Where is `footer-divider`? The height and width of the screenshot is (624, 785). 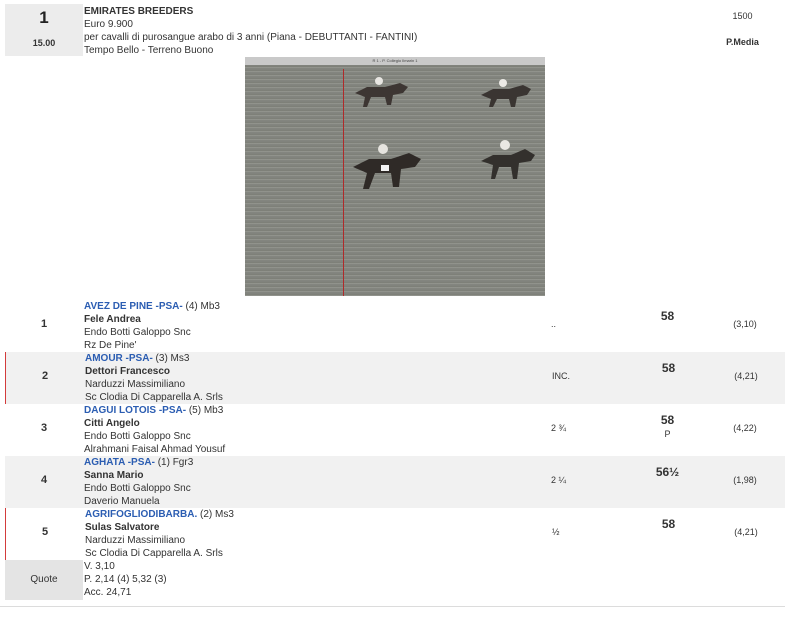 footer-divider is located at coordinates (392, 606).